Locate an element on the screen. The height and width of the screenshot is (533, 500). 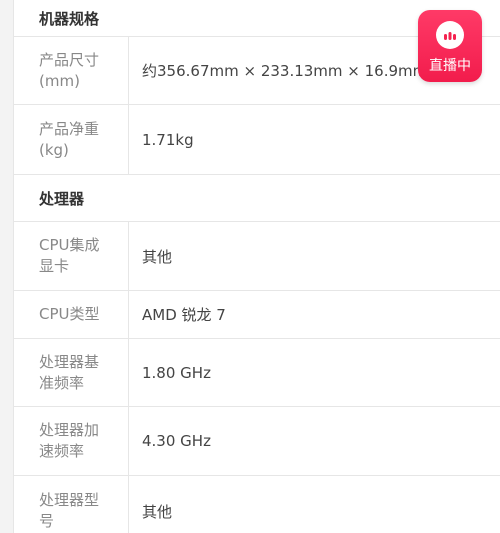
spec-label: 处理器加 速频率 is located at coordinates (71, 441).